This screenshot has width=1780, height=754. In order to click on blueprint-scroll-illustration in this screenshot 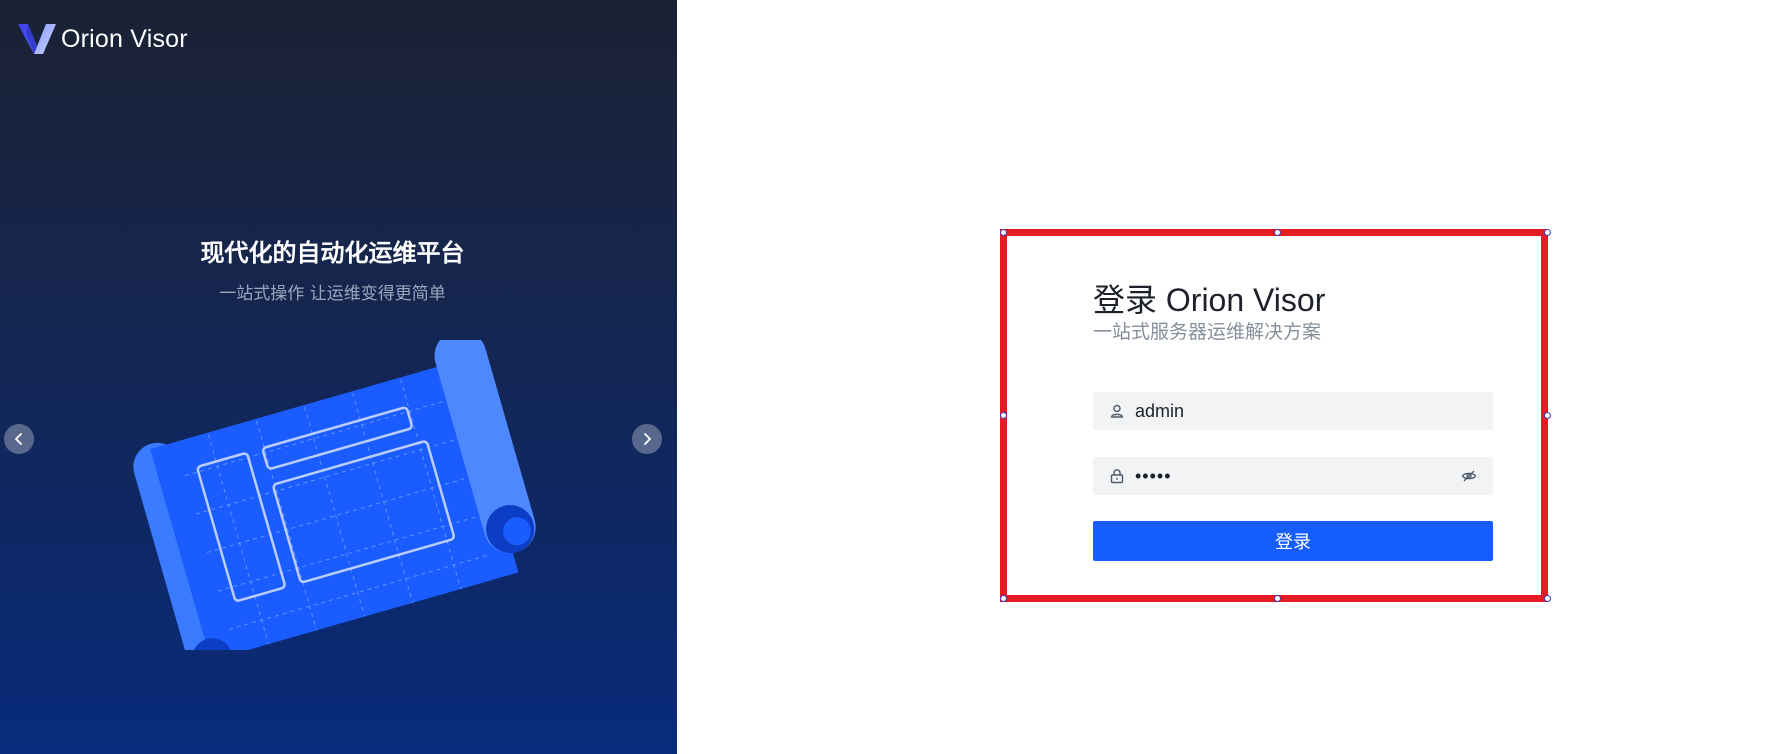, I will do `click(334, 495)`.